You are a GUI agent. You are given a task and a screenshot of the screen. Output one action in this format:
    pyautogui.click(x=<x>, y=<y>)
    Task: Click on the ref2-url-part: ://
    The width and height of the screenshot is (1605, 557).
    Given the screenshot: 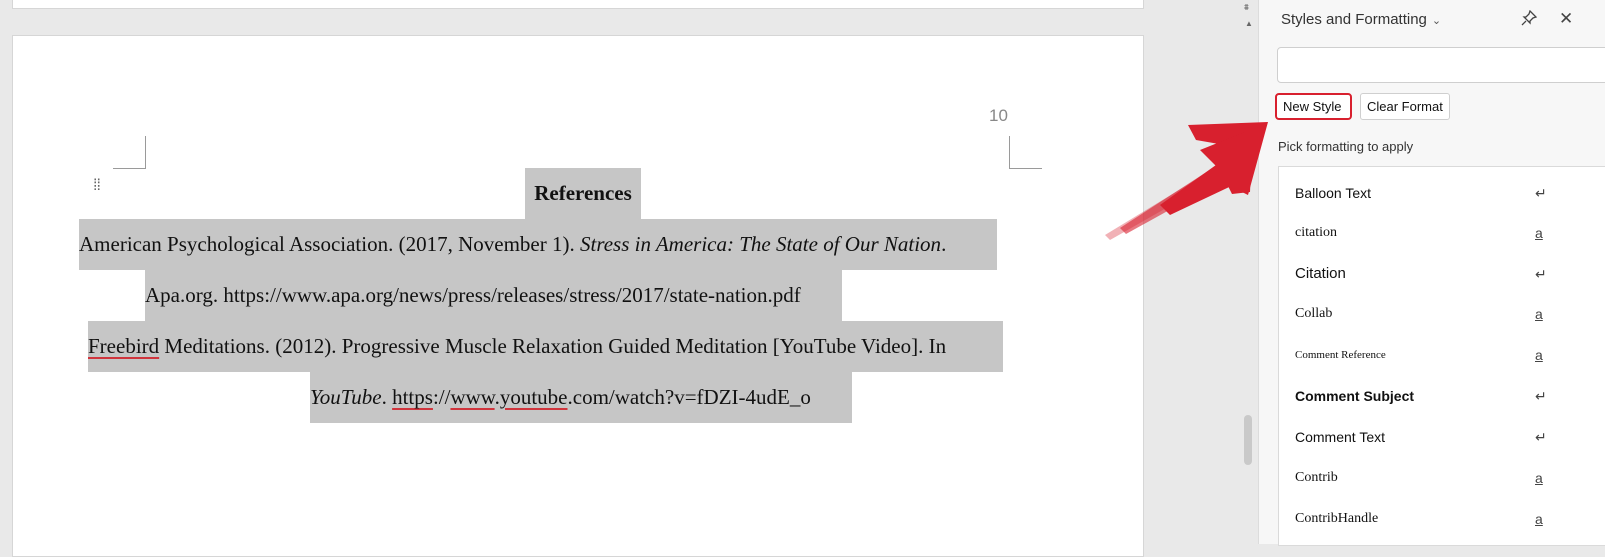 What is the action you would take?
    pyautogui.click(x=441, y=397)
    